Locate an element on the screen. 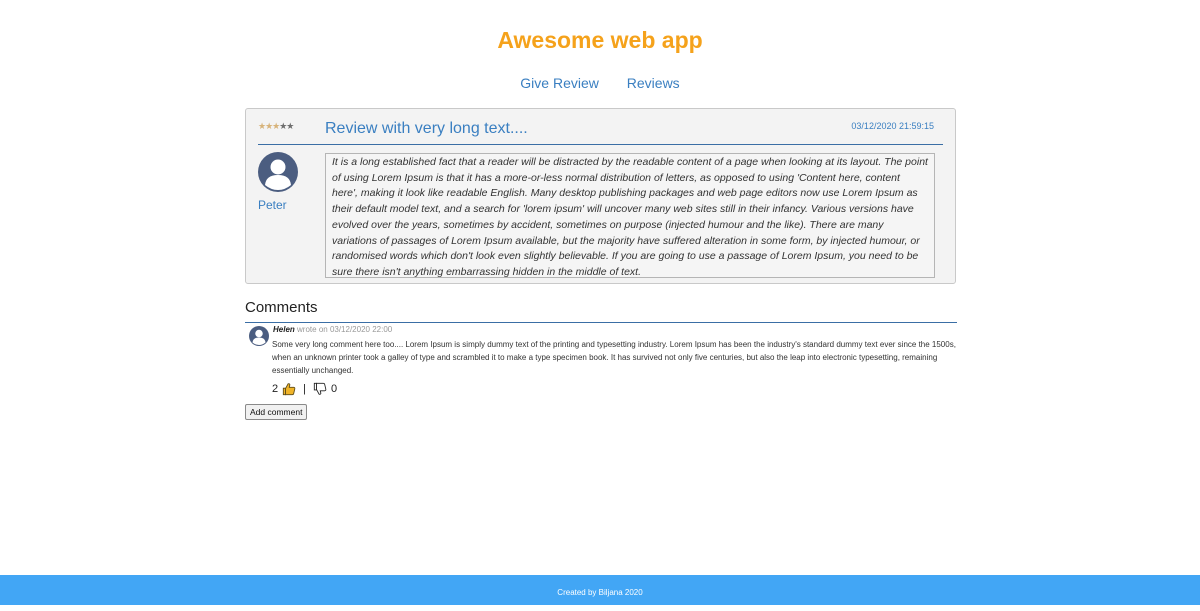 Image resolution: width=1200 pixels, height=611 pixels. rating-stars: ★★★★★ is located at coordinates (276, 126).